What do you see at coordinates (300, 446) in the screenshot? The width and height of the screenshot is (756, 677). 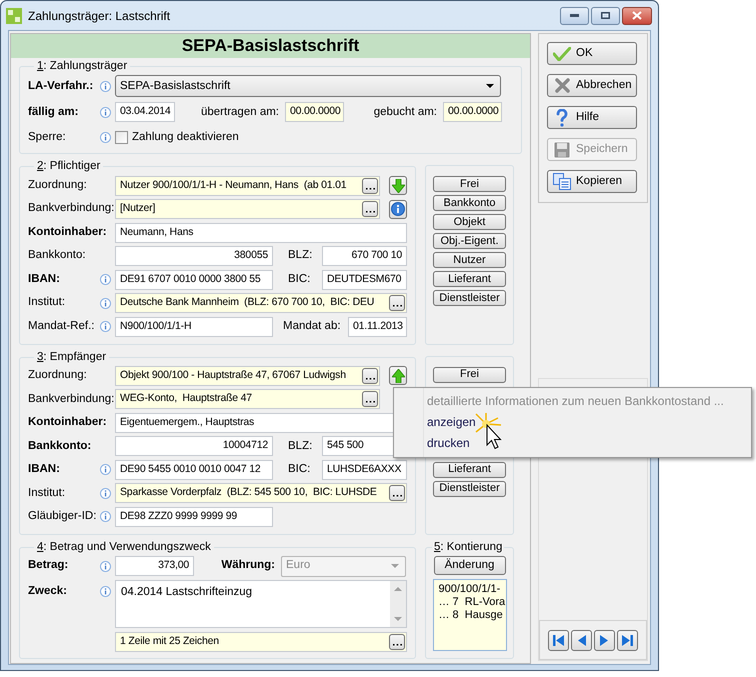 I see `field-label: BLZ:` at bounding box center [300, 446].